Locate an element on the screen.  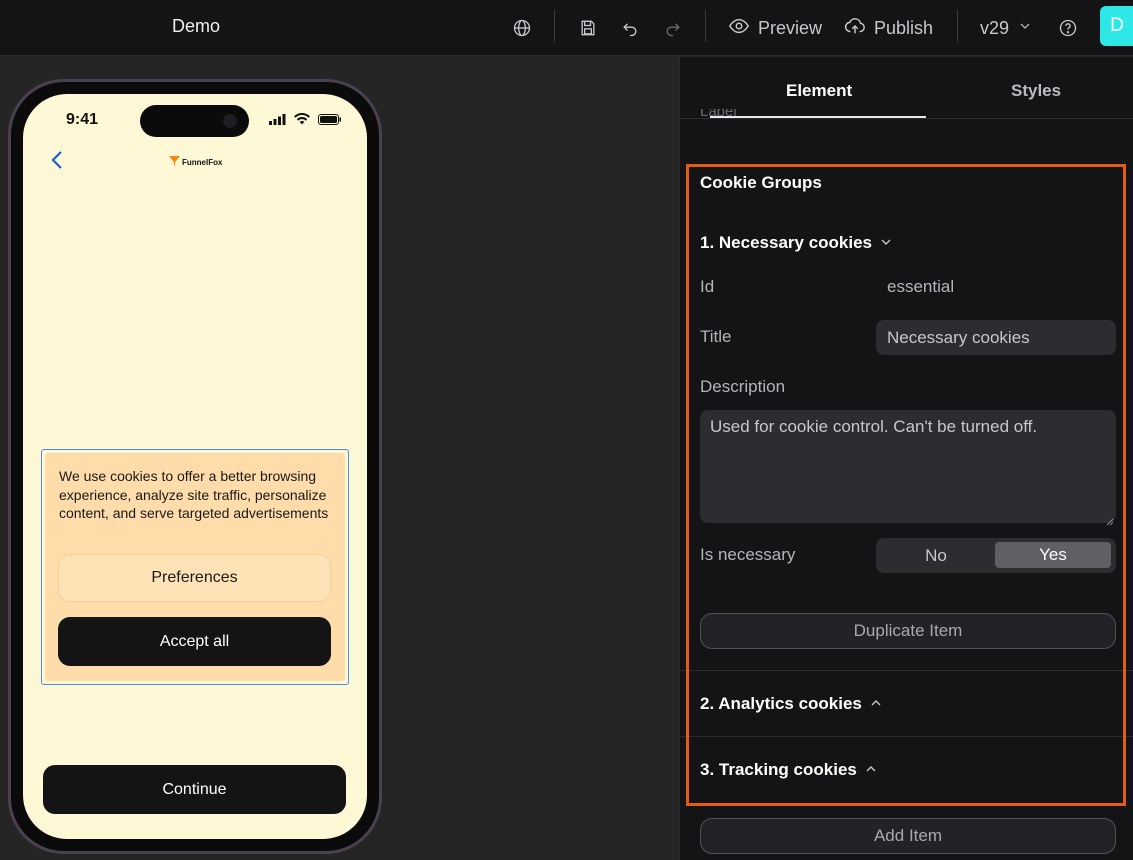
tab-styles: Styles is located at coordinates (1036, 91).